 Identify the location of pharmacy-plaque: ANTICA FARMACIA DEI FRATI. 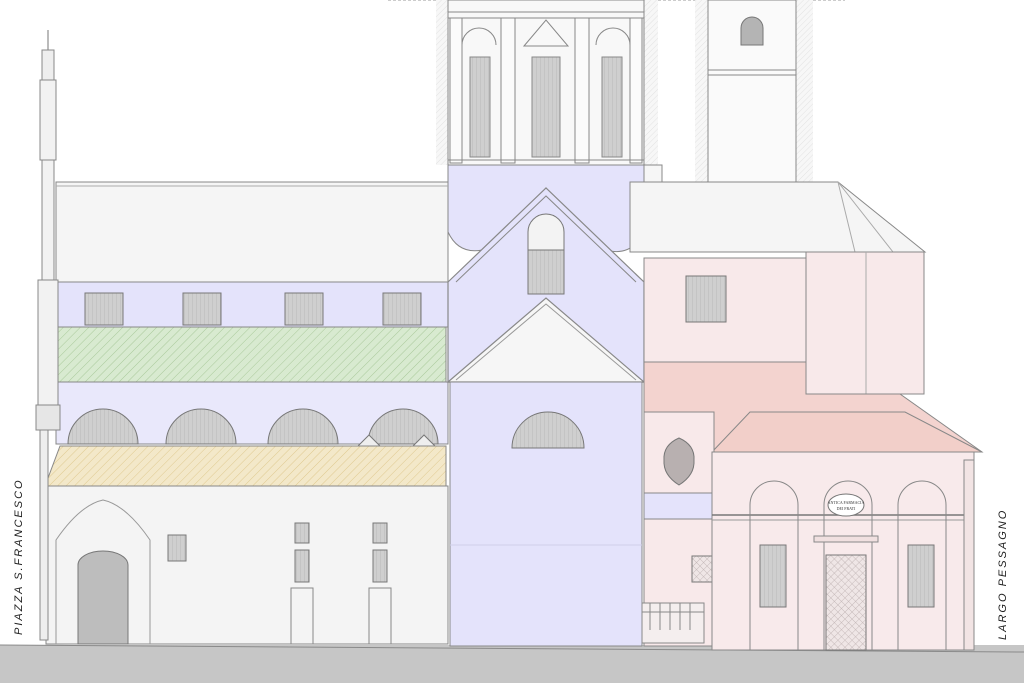
(846, 505).